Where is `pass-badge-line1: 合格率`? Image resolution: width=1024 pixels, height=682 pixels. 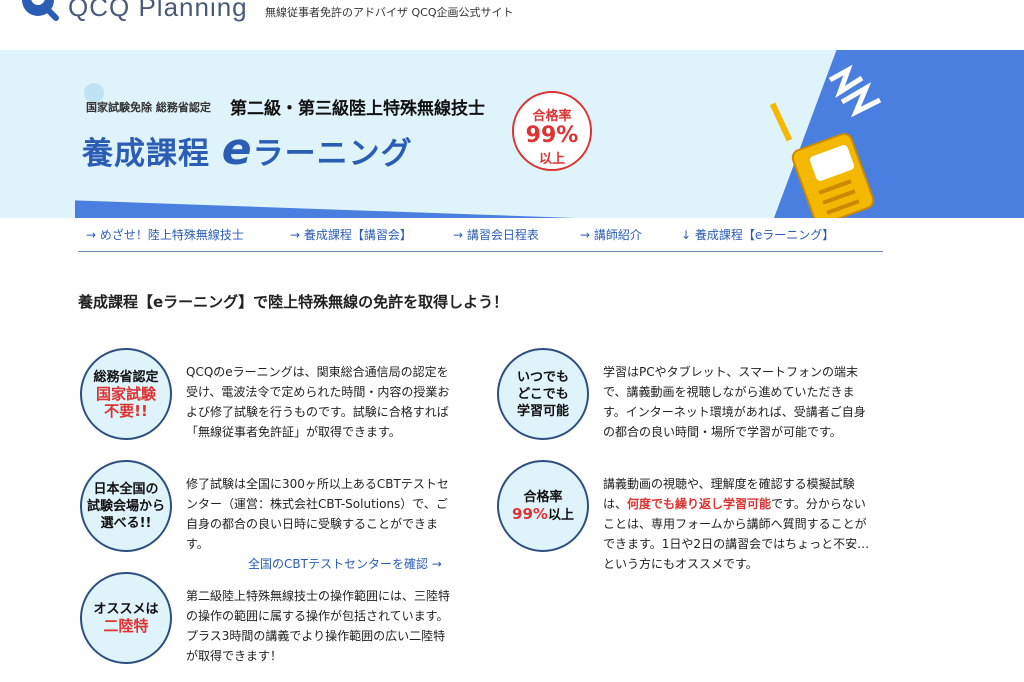 pass-badge-line1: 合格率 is located at coordinates (552, 116).